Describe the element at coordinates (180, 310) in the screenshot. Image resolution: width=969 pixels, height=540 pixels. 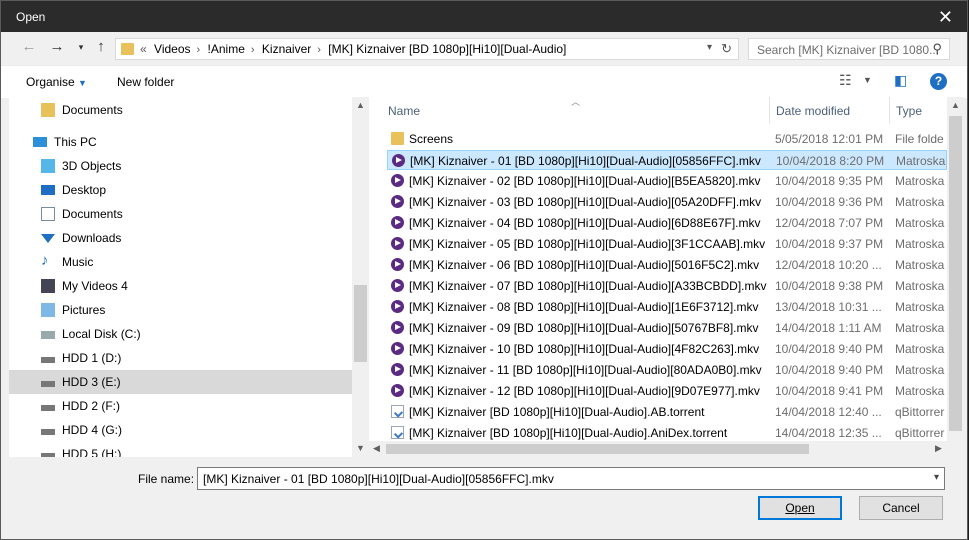
I see `nav-item: Pictures` at that location.